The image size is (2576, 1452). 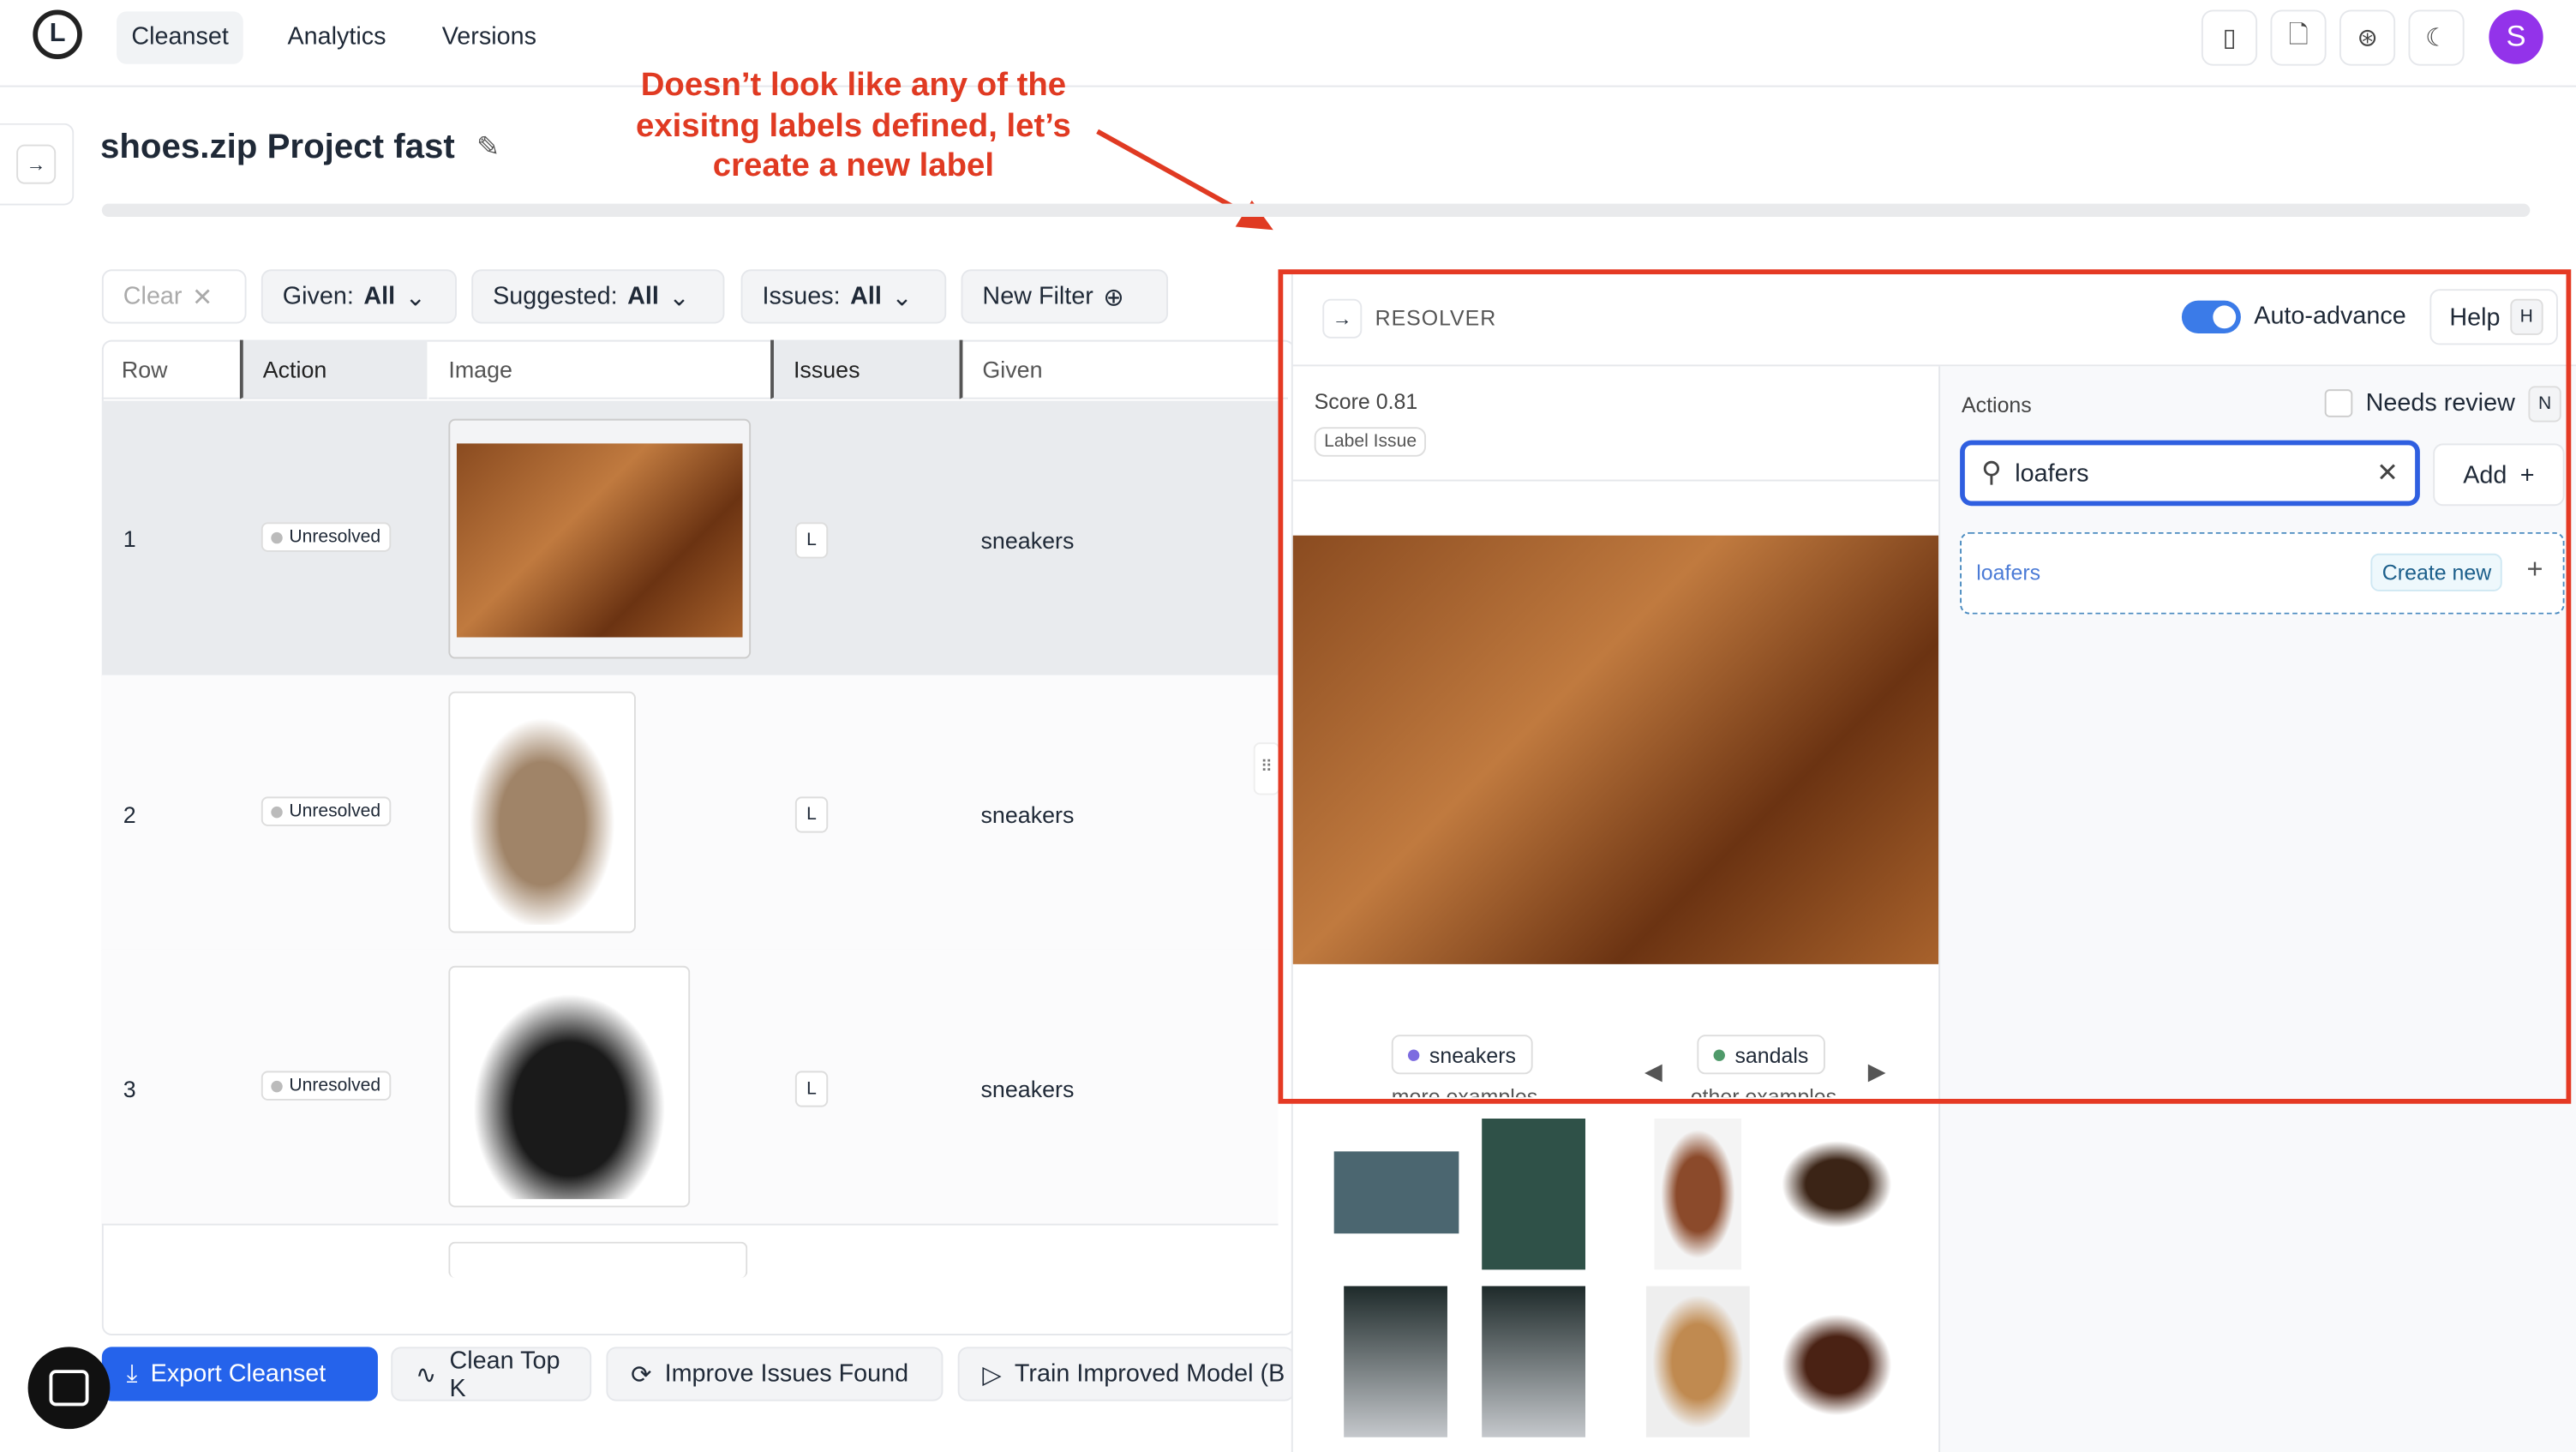 What do you see at coordinates (2436, 37) in the screenshot?
I see `moon-icon: ☾` at bounding box center [2436, 37].